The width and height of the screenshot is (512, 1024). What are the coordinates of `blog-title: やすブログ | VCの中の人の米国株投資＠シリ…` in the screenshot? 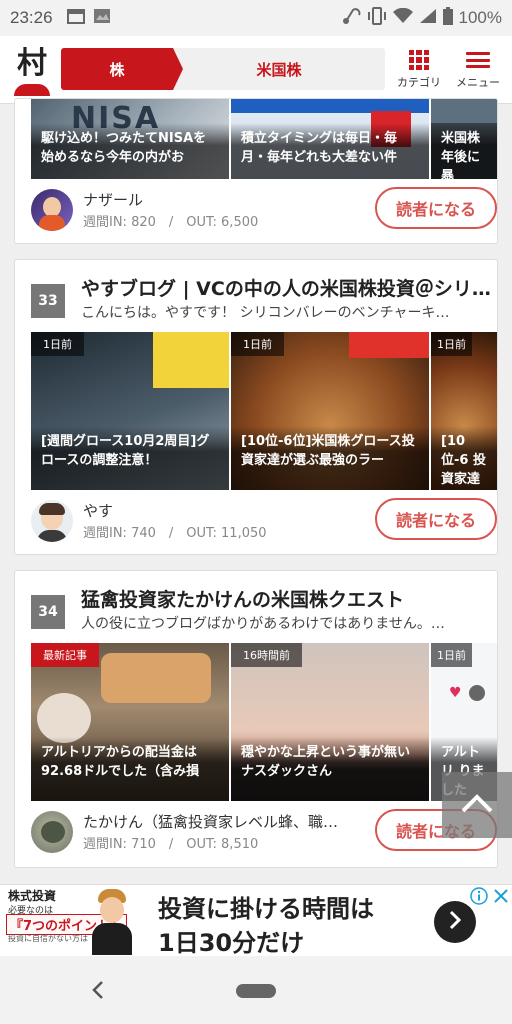 It's located at (289, 287).